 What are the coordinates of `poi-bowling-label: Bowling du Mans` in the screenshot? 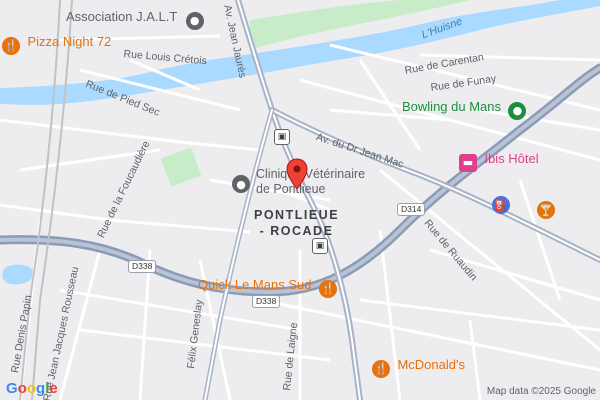 It's located at (451, 106).